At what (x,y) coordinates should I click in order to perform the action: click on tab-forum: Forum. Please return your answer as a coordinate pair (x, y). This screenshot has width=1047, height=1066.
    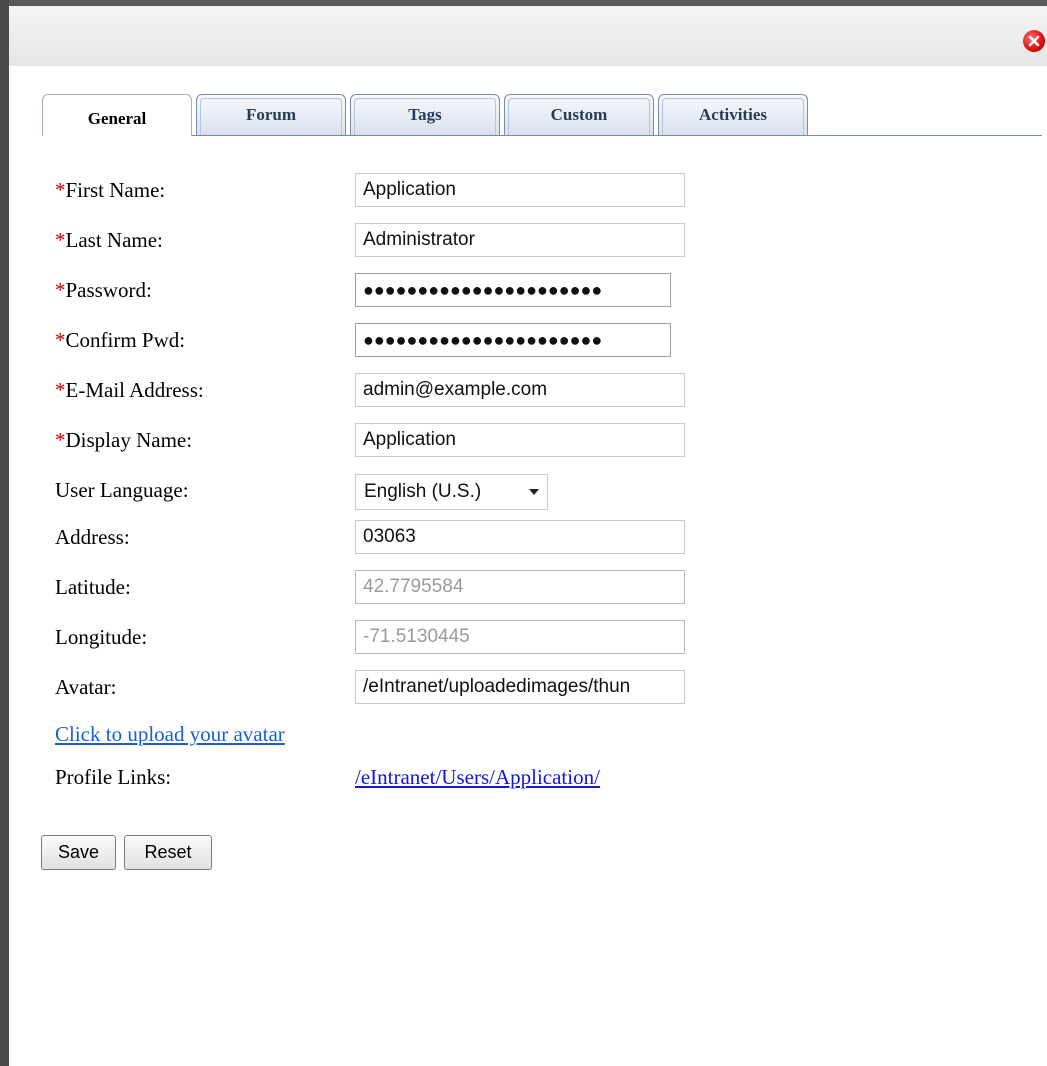
    Looking at the image, I should click on (271, 114).